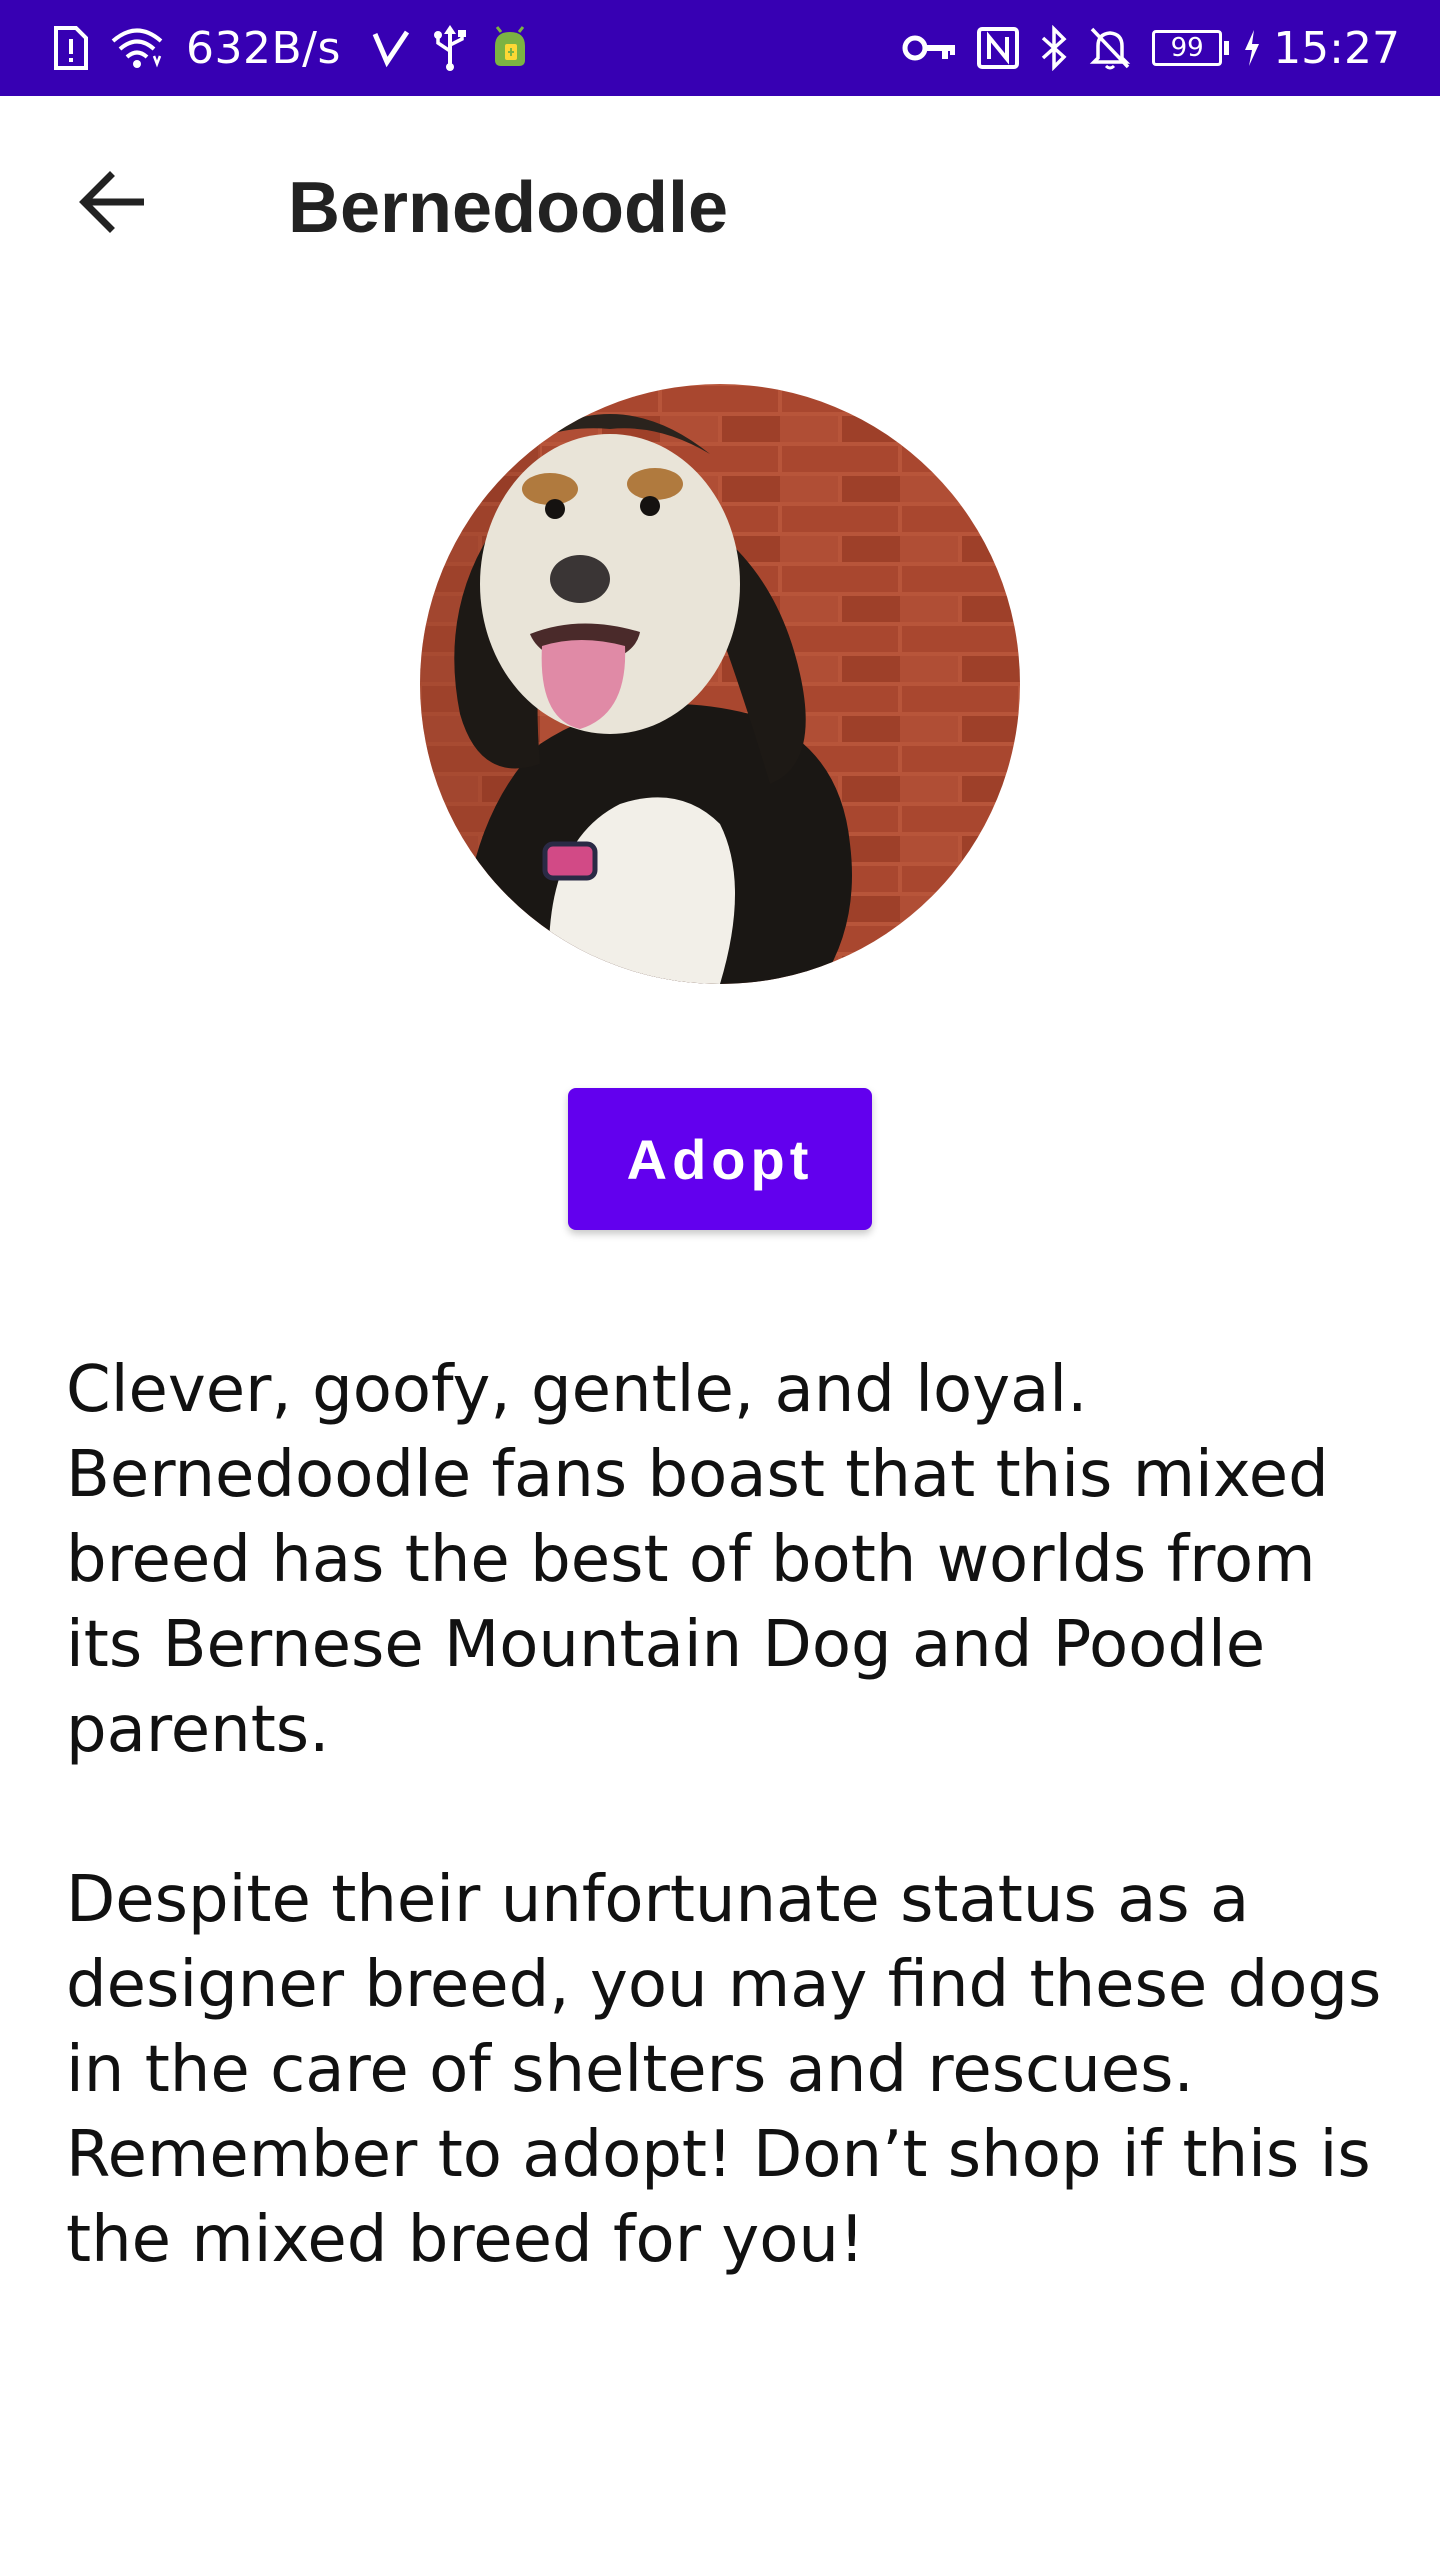 The width and height of the screenshot is (1440, 2560). Describe the element at coordinates (450, 48) in the screenshot. I see `usb-icon` at that location.